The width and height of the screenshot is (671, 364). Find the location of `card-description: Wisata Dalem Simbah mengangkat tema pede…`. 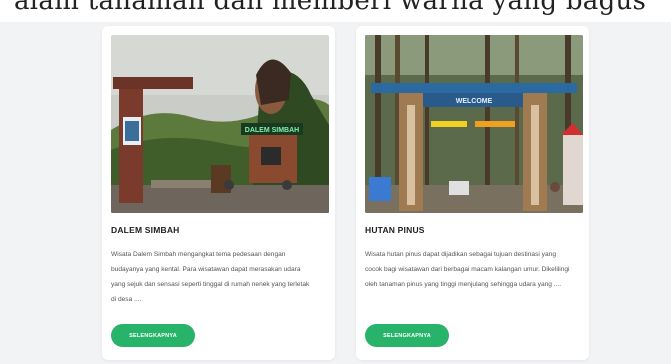

card-description: Wisata Dalem Simbah mengangkat tema pede… is located at coordinates (210, 277).